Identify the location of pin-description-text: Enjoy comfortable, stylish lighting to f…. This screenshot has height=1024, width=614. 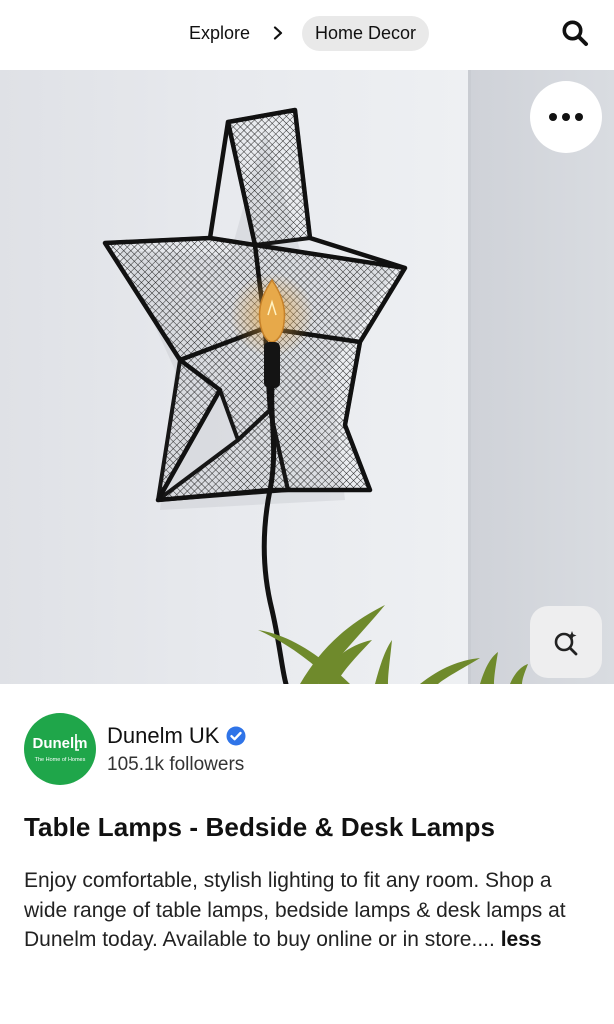
(295, 910).